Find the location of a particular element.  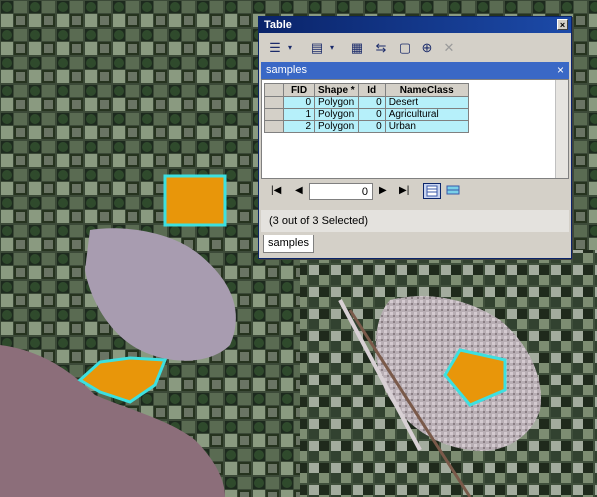

sample-polygon-agricultural is located at coordinates (195, 200).